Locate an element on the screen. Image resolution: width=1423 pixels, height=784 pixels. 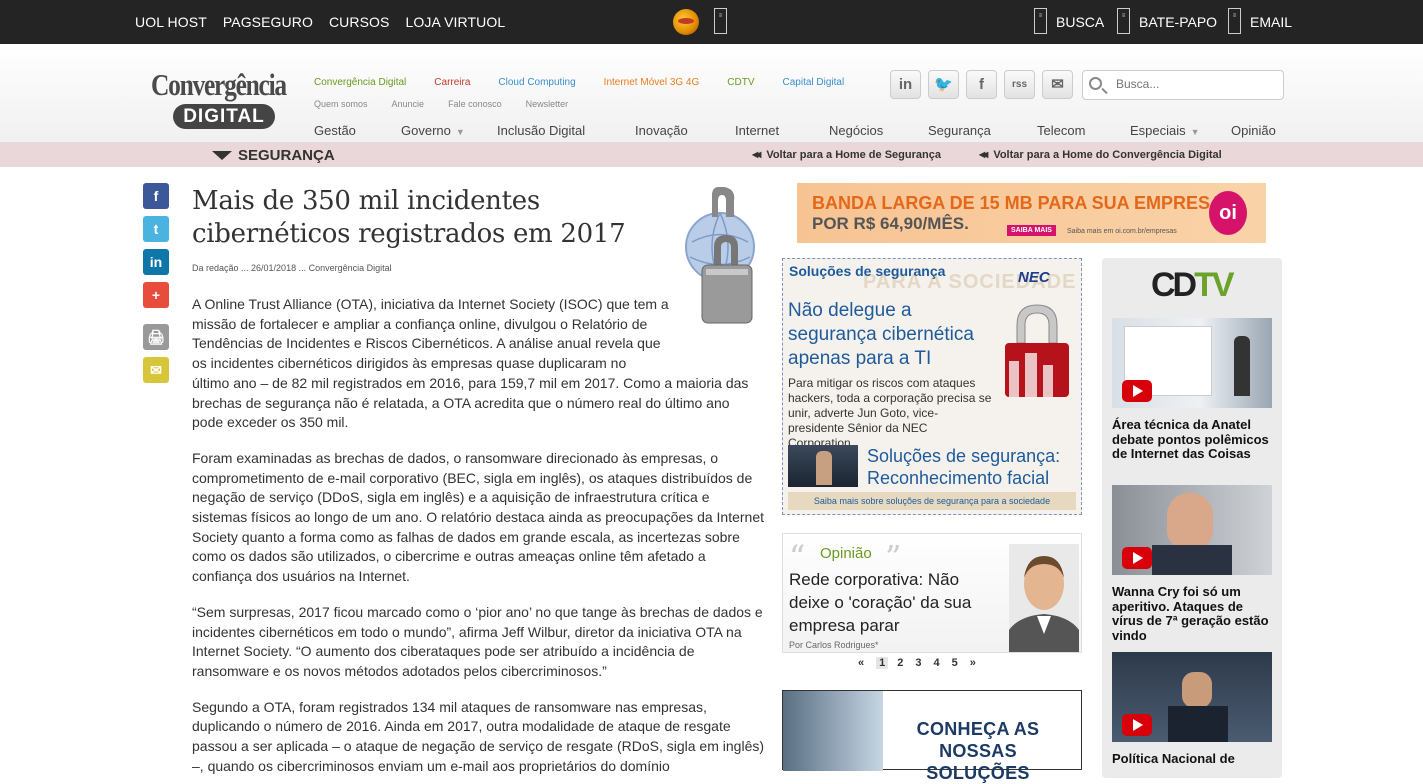
anuncie-link: Anuncie is located at coordinates (408, 104).